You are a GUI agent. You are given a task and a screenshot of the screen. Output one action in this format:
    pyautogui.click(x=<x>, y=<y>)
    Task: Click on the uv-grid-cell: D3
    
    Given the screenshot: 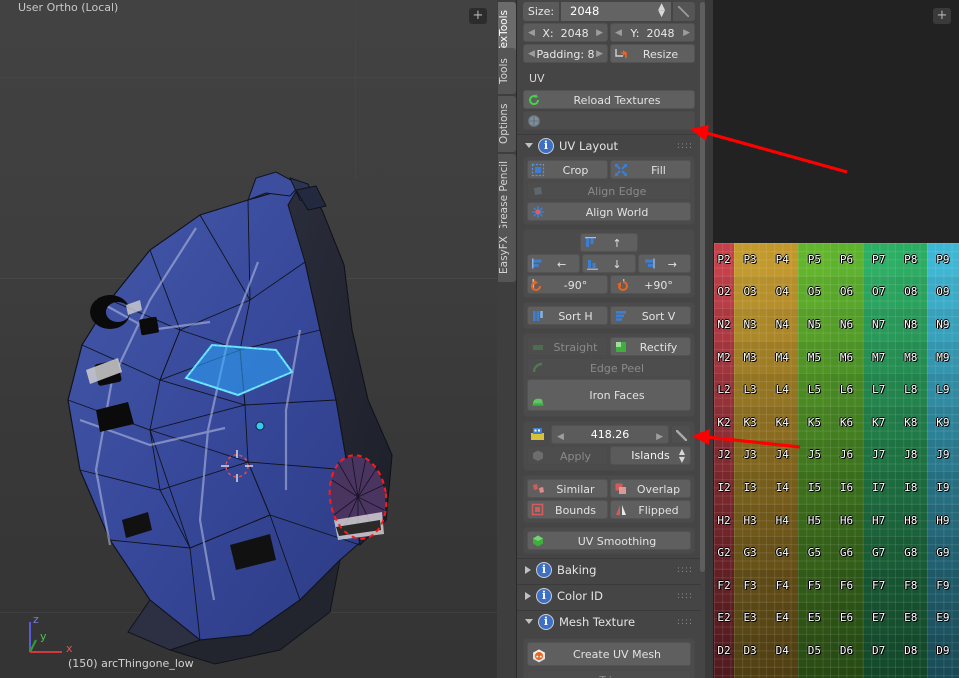 What is the action you would take?
    pyautogui.click(x=750, y=650)
    